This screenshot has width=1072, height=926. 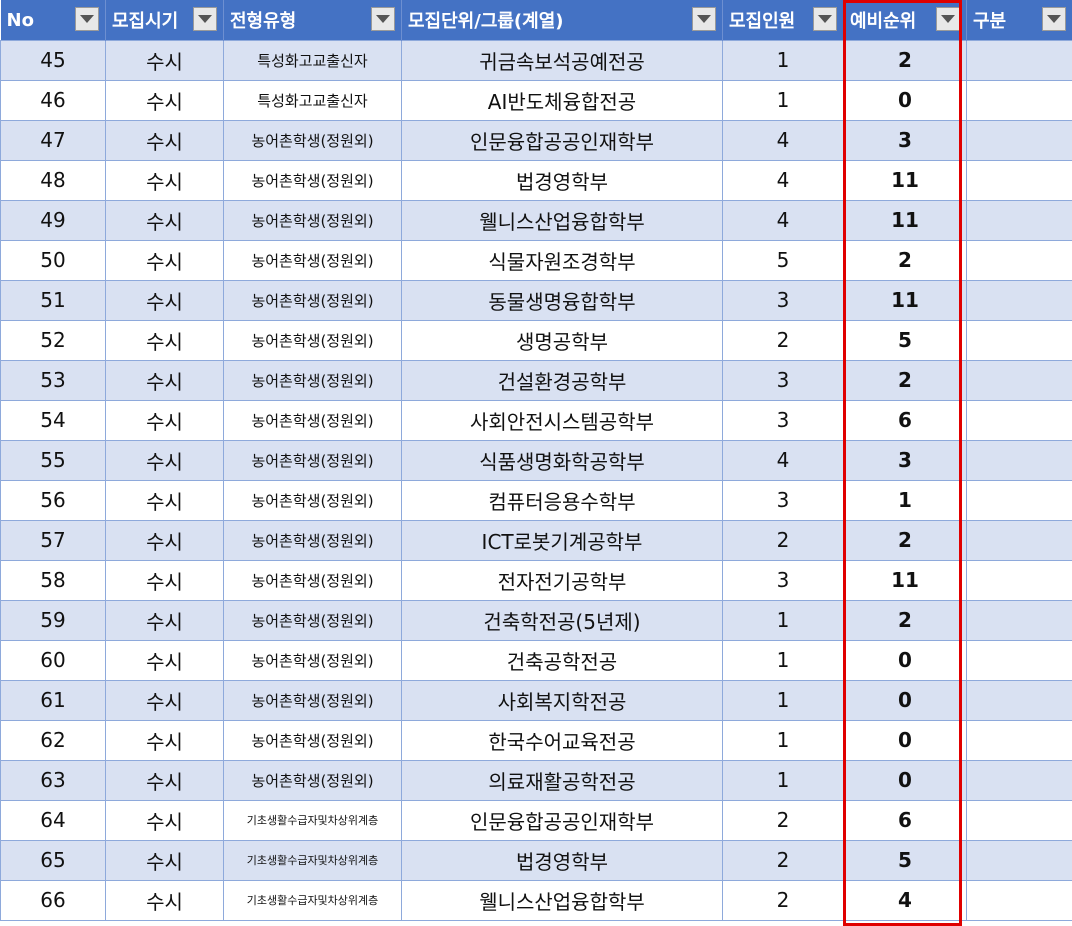 What do you see at coordinates (562, 180) in the screenshot?
I see `cell-unit: 법경영학부` at bounding box center [562, 180].